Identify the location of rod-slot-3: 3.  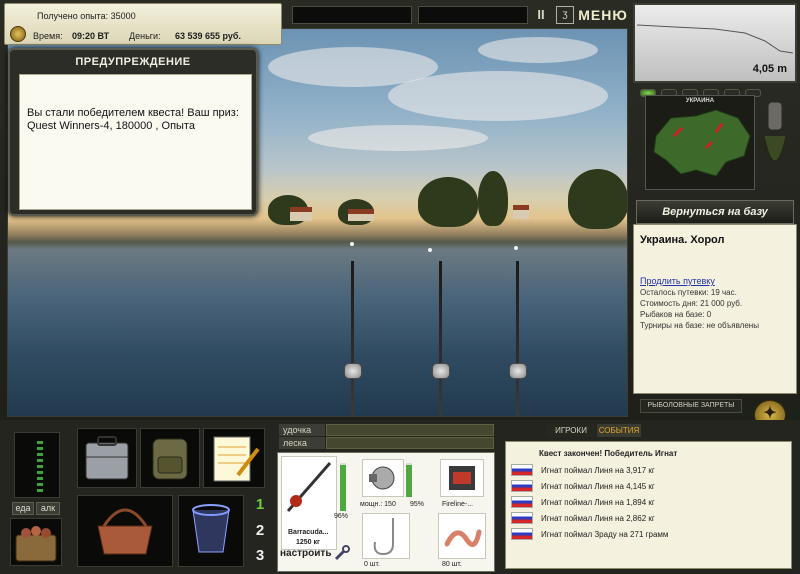
(260, 556).